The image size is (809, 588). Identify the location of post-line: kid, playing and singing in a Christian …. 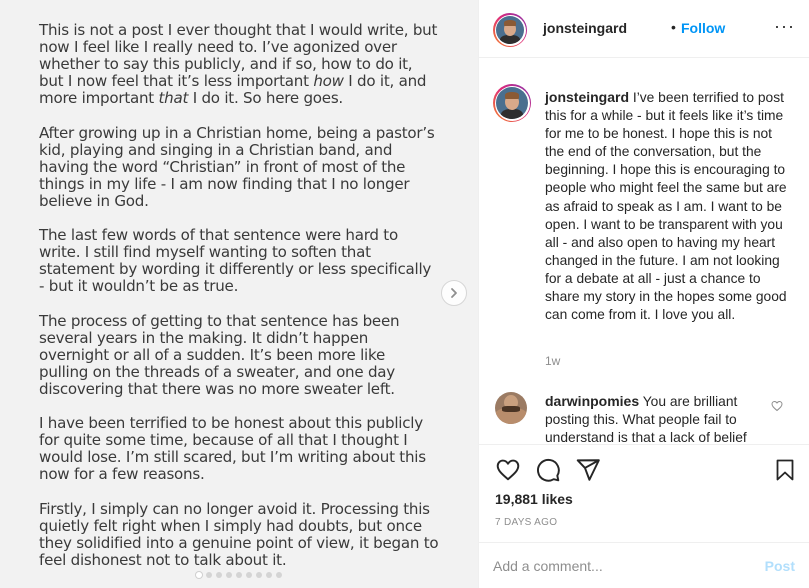
(216, 149).